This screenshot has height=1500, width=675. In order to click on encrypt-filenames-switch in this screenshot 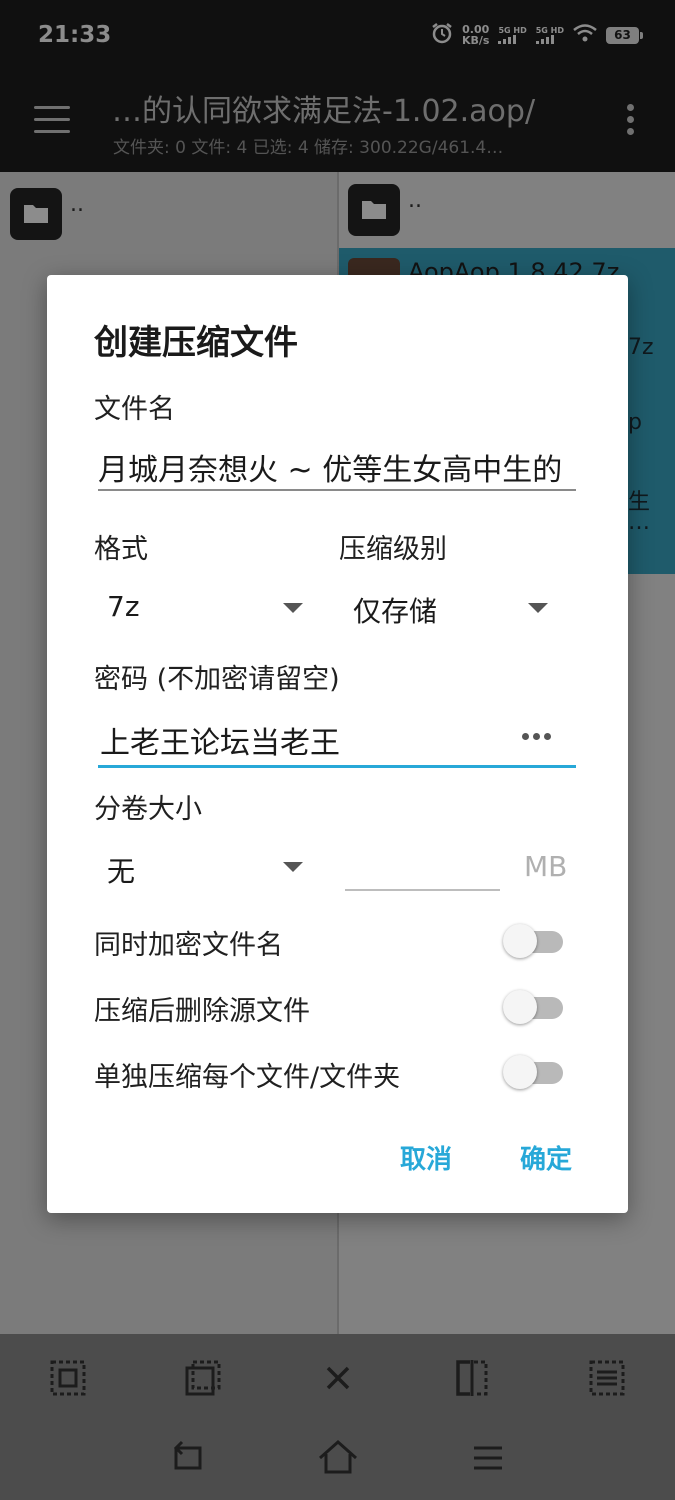, I will do `click(533, 940)`.